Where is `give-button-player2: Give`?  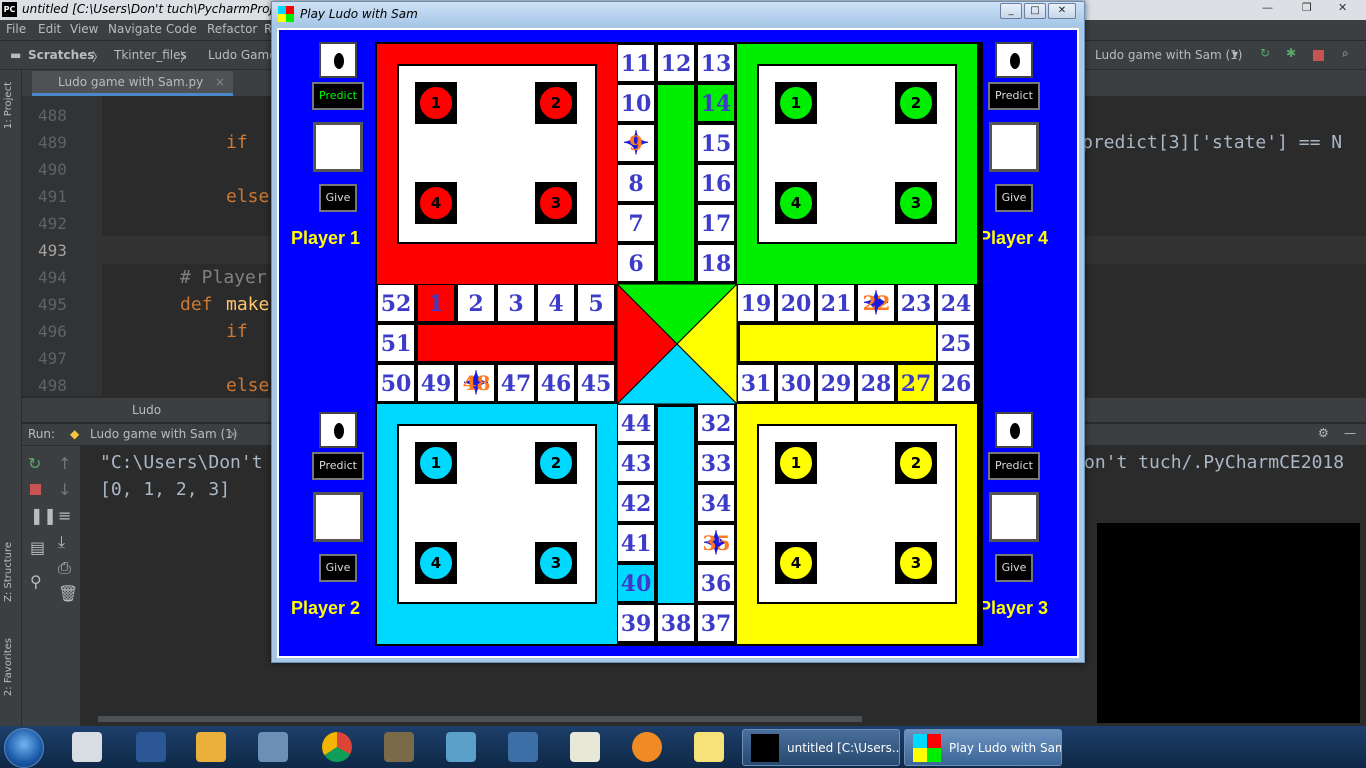 give-button-player2: Give is located at coordinates (338, 568).